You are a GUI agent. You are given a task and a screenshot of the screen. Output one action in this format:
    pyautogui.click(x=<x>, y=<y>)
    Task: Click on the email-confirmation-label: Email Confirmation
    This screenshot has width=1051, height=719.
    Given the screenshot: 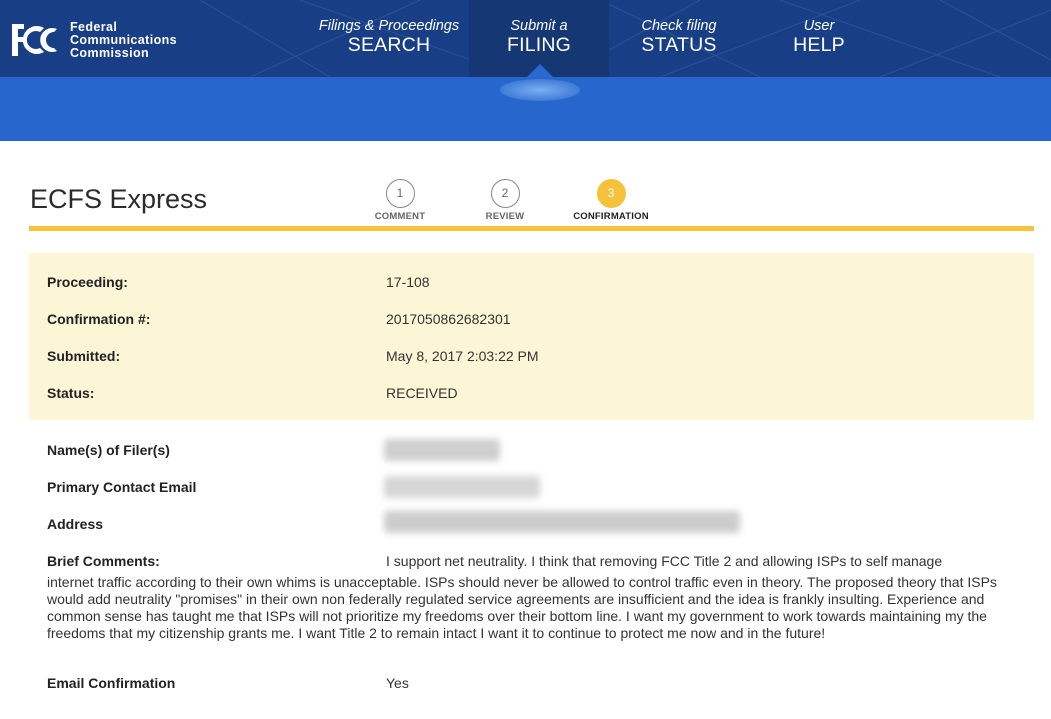 What is the action you would take?
    pyautogui.click(x=111, y=683)
    